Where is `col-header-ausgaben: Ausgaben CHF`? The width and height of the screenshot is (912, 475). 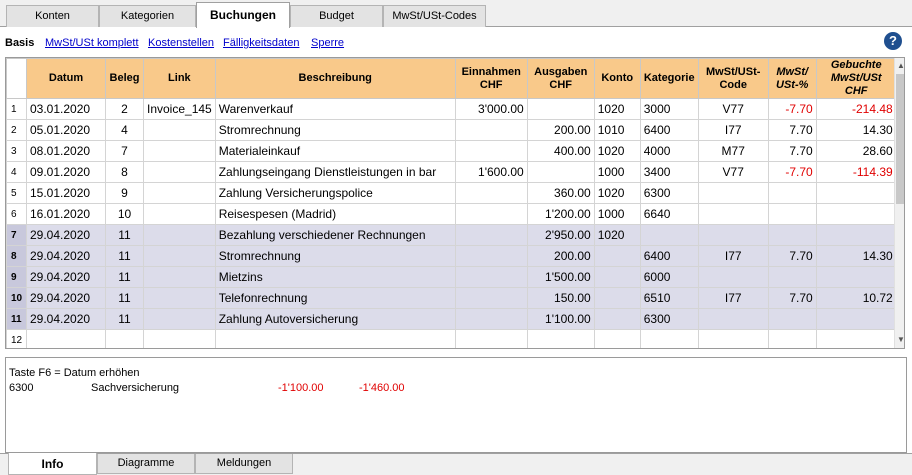
col-header-ausgaben: Ausgaben CHF is located at coordinates (560, 78).